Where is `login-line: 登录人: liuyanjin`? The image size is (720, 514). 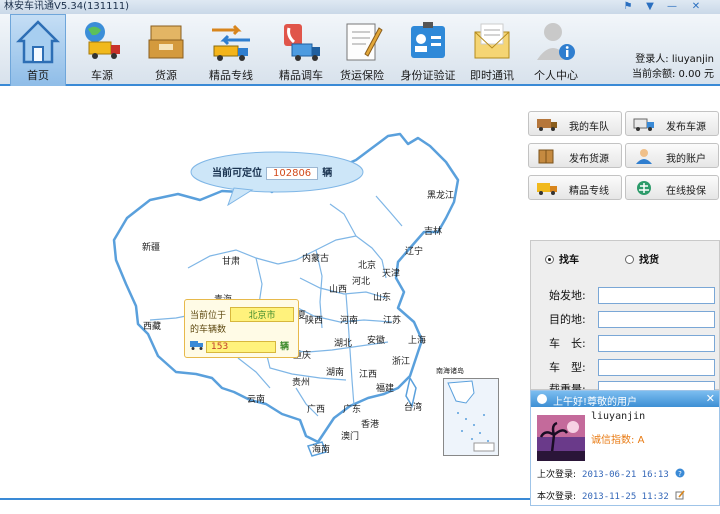 login-line: 登录人: liuyanjin is located at coordinates (673, 59).